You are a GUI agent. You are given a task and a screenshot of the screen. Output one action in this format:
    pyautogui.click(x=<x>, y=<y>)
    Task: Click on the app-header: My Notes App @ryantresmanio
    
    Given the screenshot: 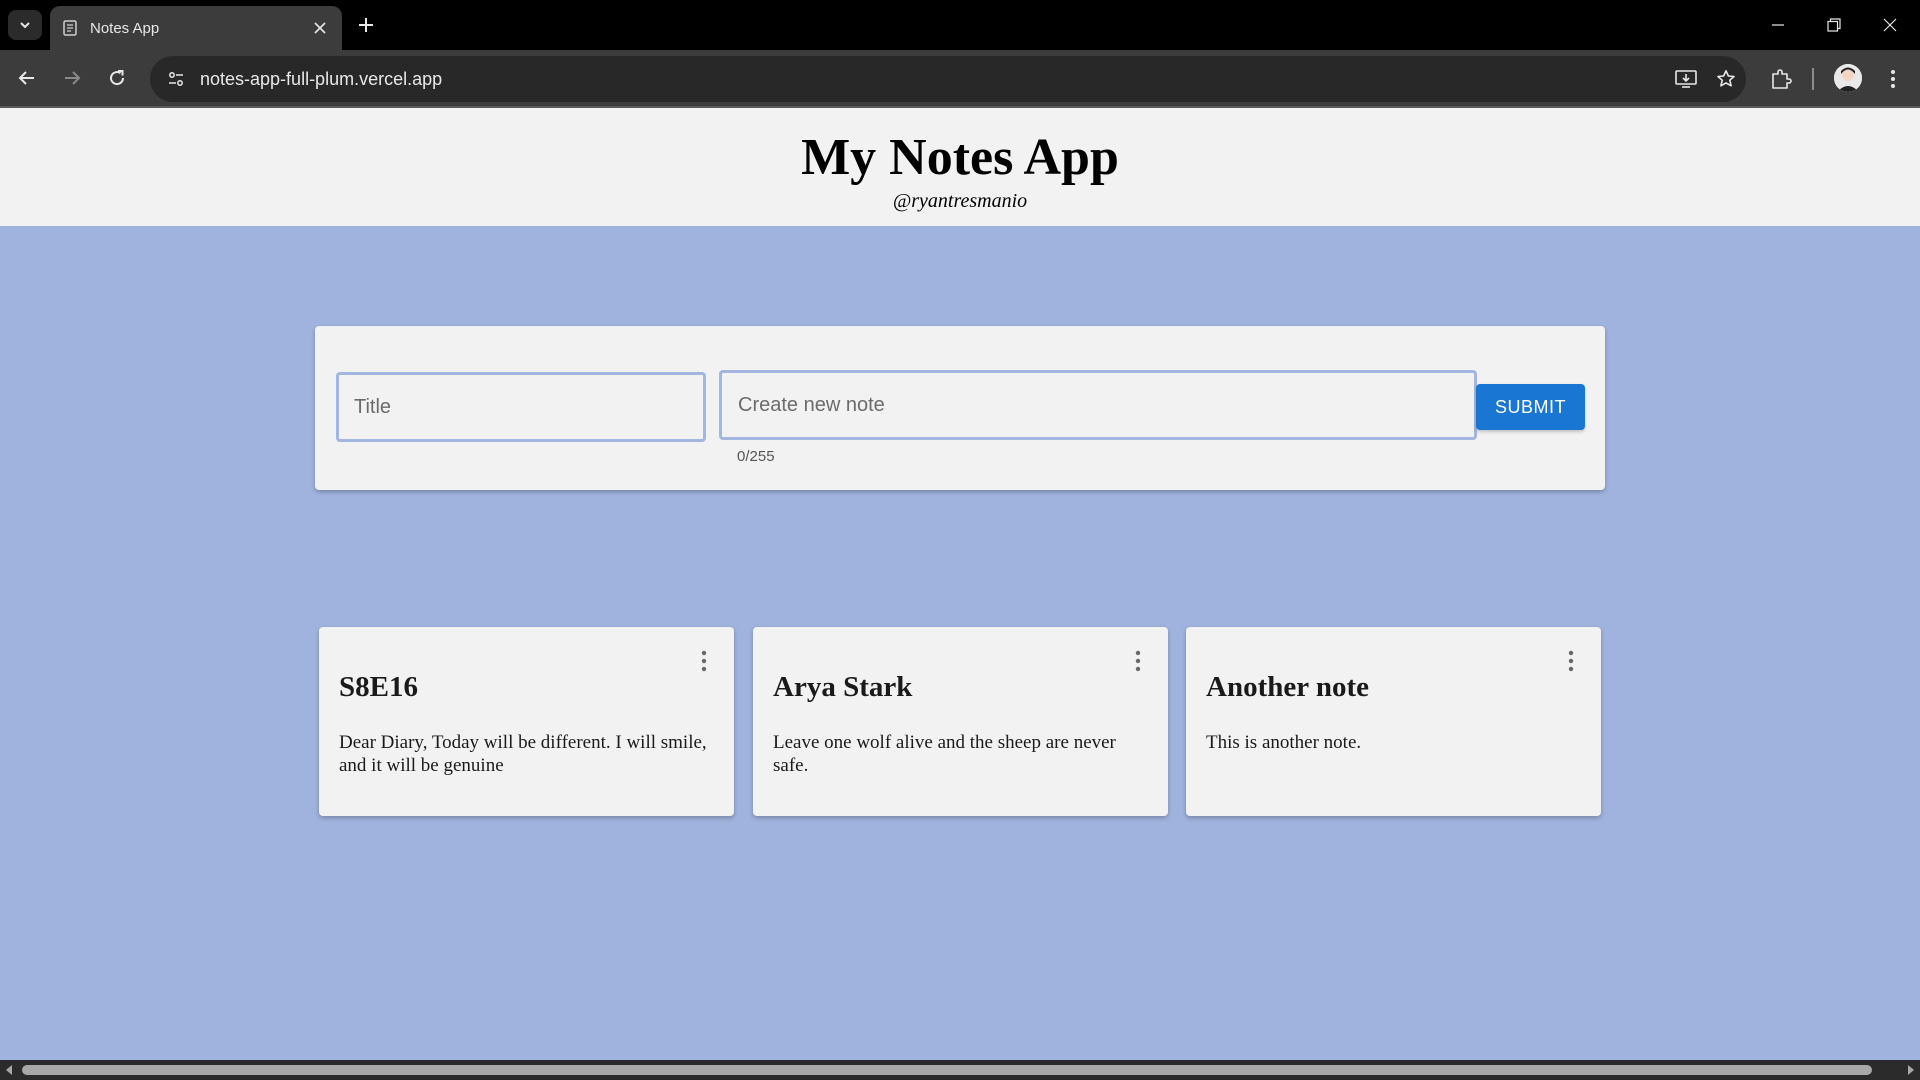 What is the action you would take?
    pyautogui.click(x=960, y=167)
    